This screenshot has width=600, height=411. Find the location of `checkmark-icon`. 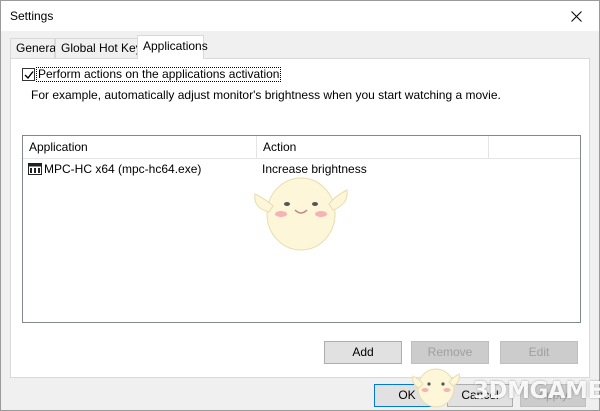

checkmark-icon is located at coordinates (29, 74).